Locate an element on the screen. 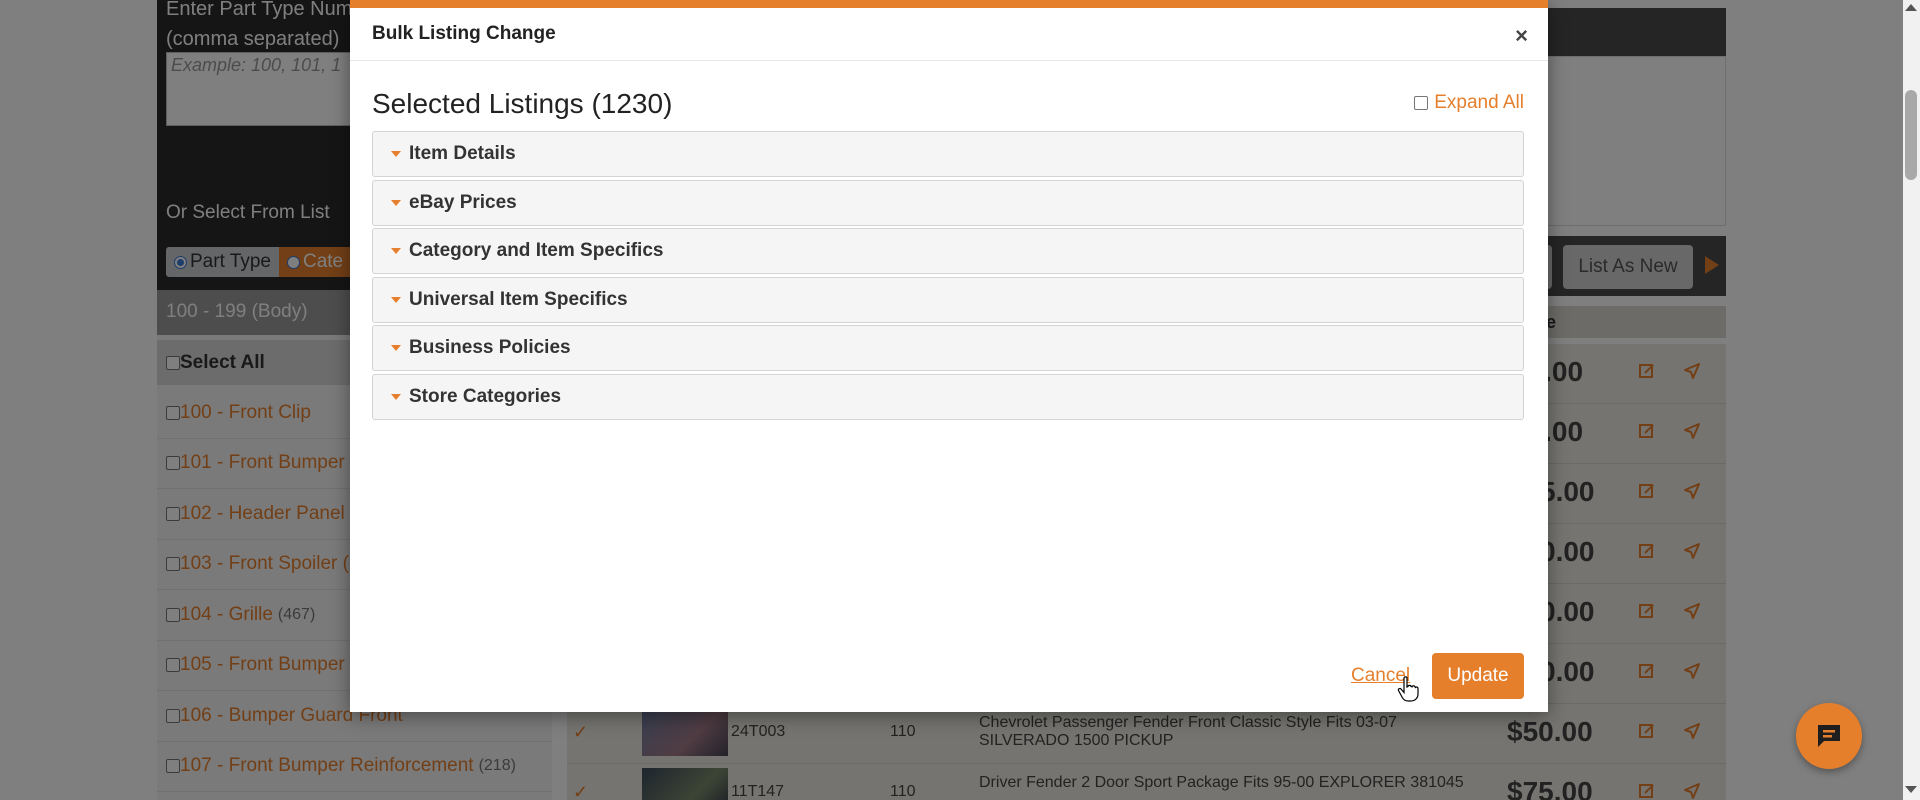 The width and height of the screenshot is (1920, 800). section-item-details: Item Details is located at coordinates (948, 154).